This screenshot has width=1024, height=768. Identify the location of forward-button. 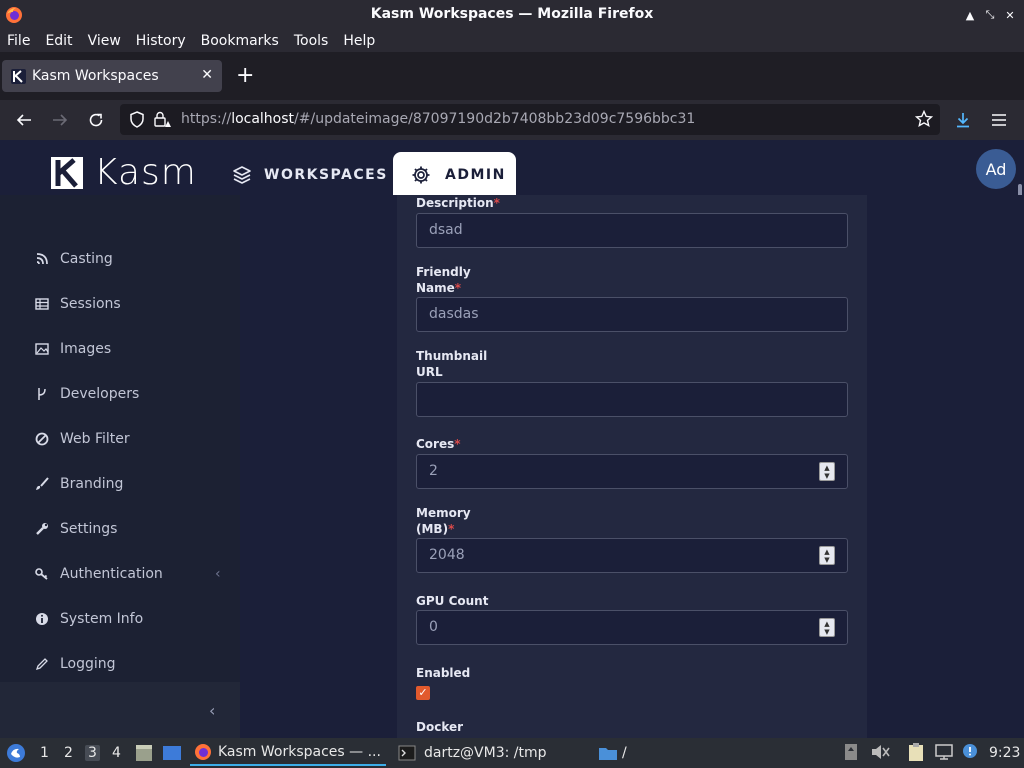
(60, 120).